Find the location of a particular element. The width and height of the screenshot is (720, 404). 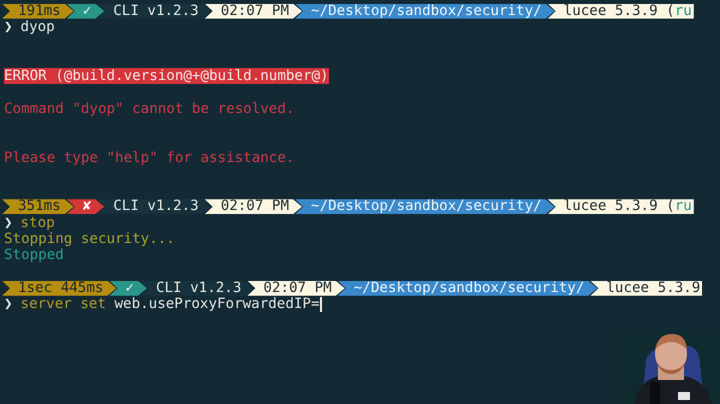

duration-segment: 351ms is located at coordinates (38, 206).